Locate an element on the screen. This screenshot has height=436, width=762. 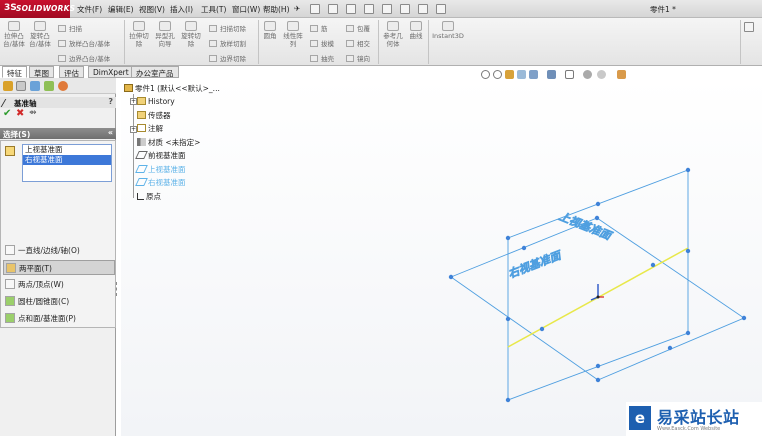
origin-triad-icon is located at coordinates (597, 292).